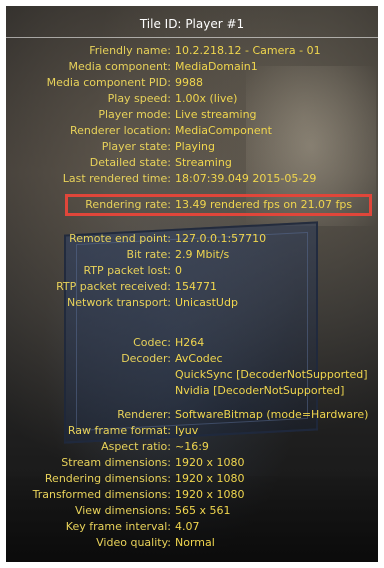 The height and width of the screenshot is (568, 384). What do you see at coordinates (130, 50) in the screenshot?
I see `info-label: Friendly name:` at bounding box center [130, 50].